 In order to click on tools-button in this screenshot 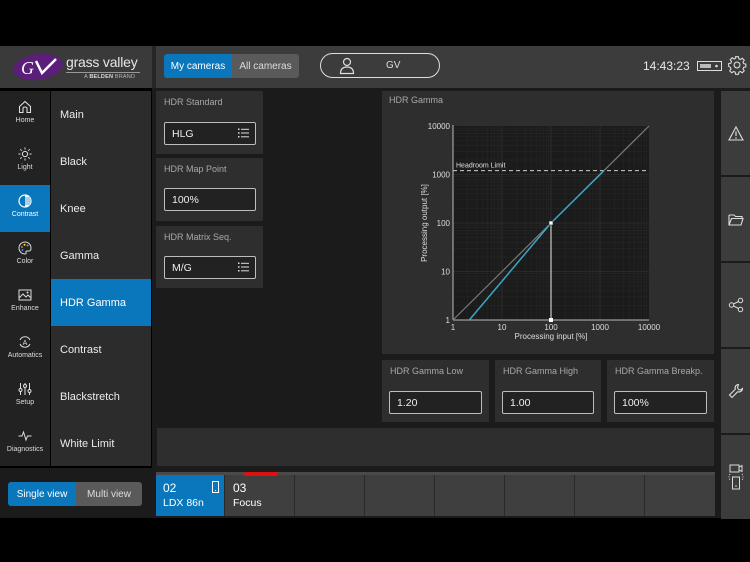, I will do `click(735, 391)`.